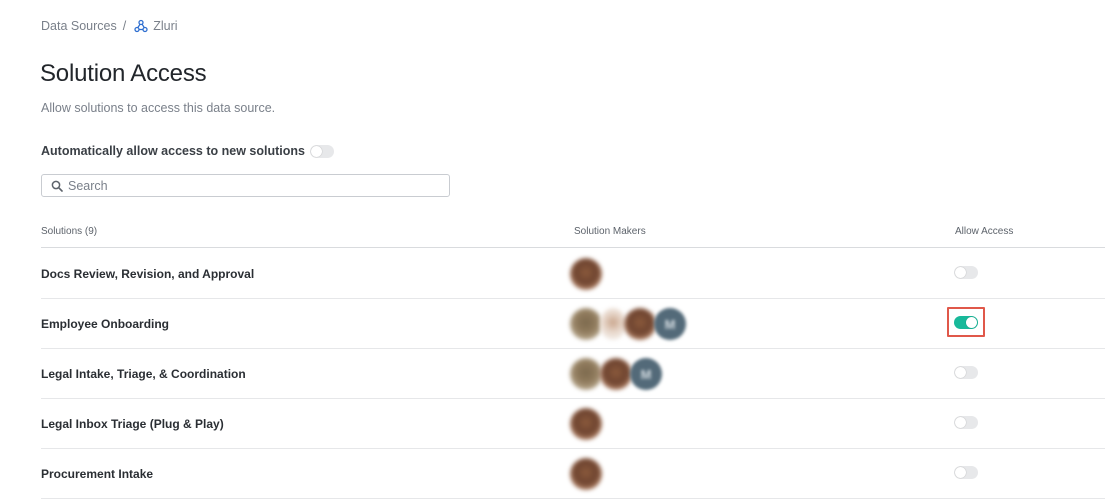 This screenshot has width=1105, height=503. Describe the element at coordinates (143, 374) in the screenshot. I see `solution-name: Legal Intake, Triage, & Coordination` at that location.